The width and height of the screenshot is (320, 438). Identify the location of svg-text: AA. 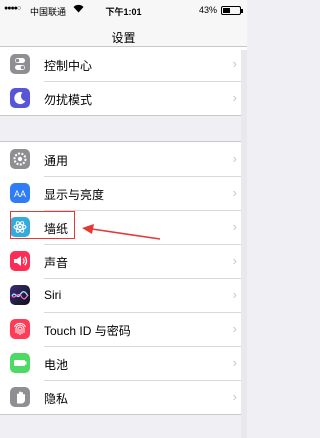
(20, 194).